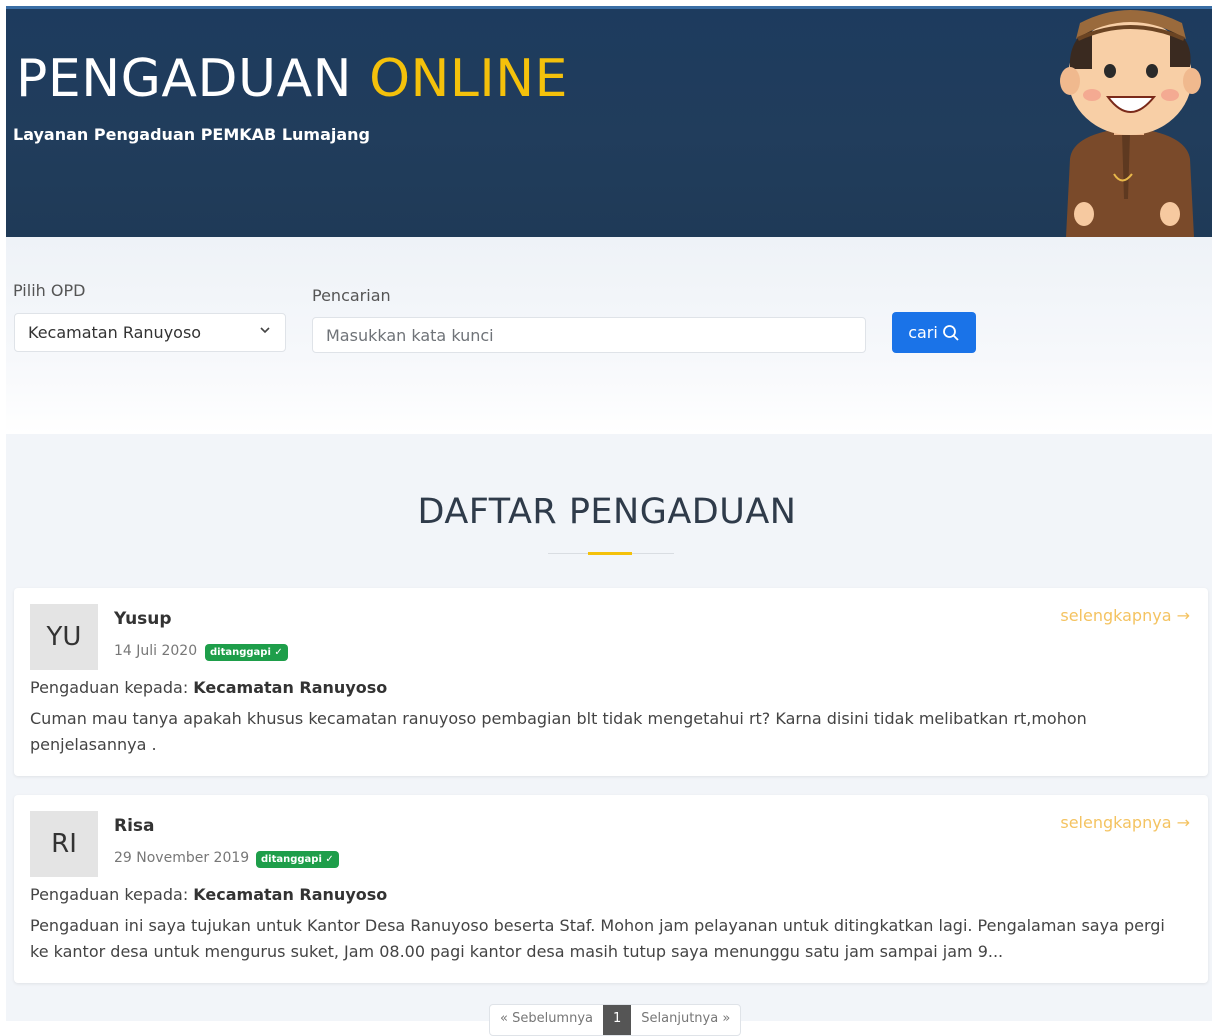 Image resolution: width=1214 pixels, height=1036 pixels. Describe the element at coordinates (156, 651) in the screenshot. I see `complaint-date: 14 Juli 2020` at that location.